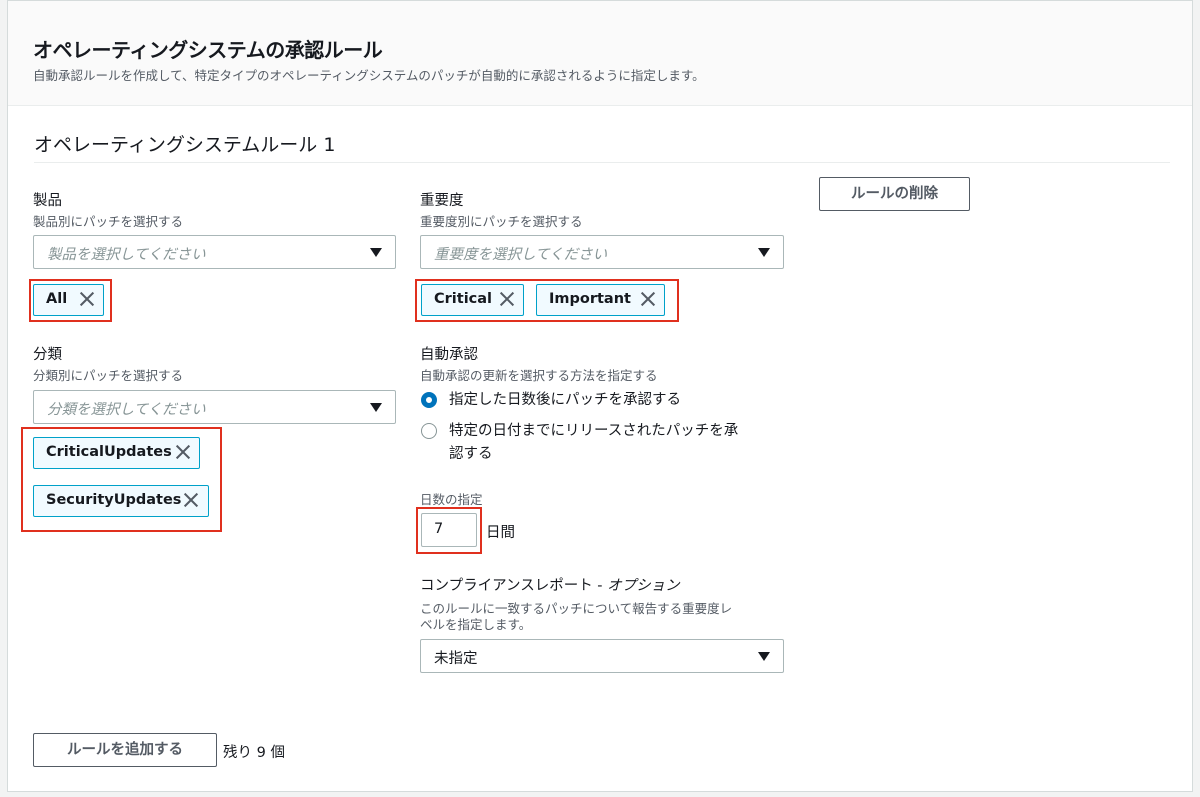  I want to click on severity-label: 重要度, so click(442, 201).